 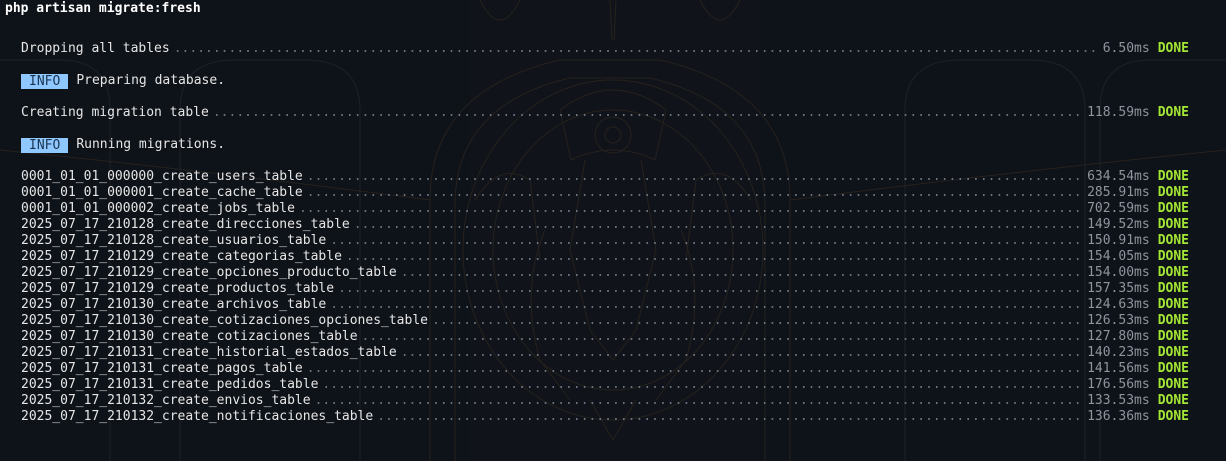 I want to click on migration-time: 149.52ms, so click(x=1118, y=224).